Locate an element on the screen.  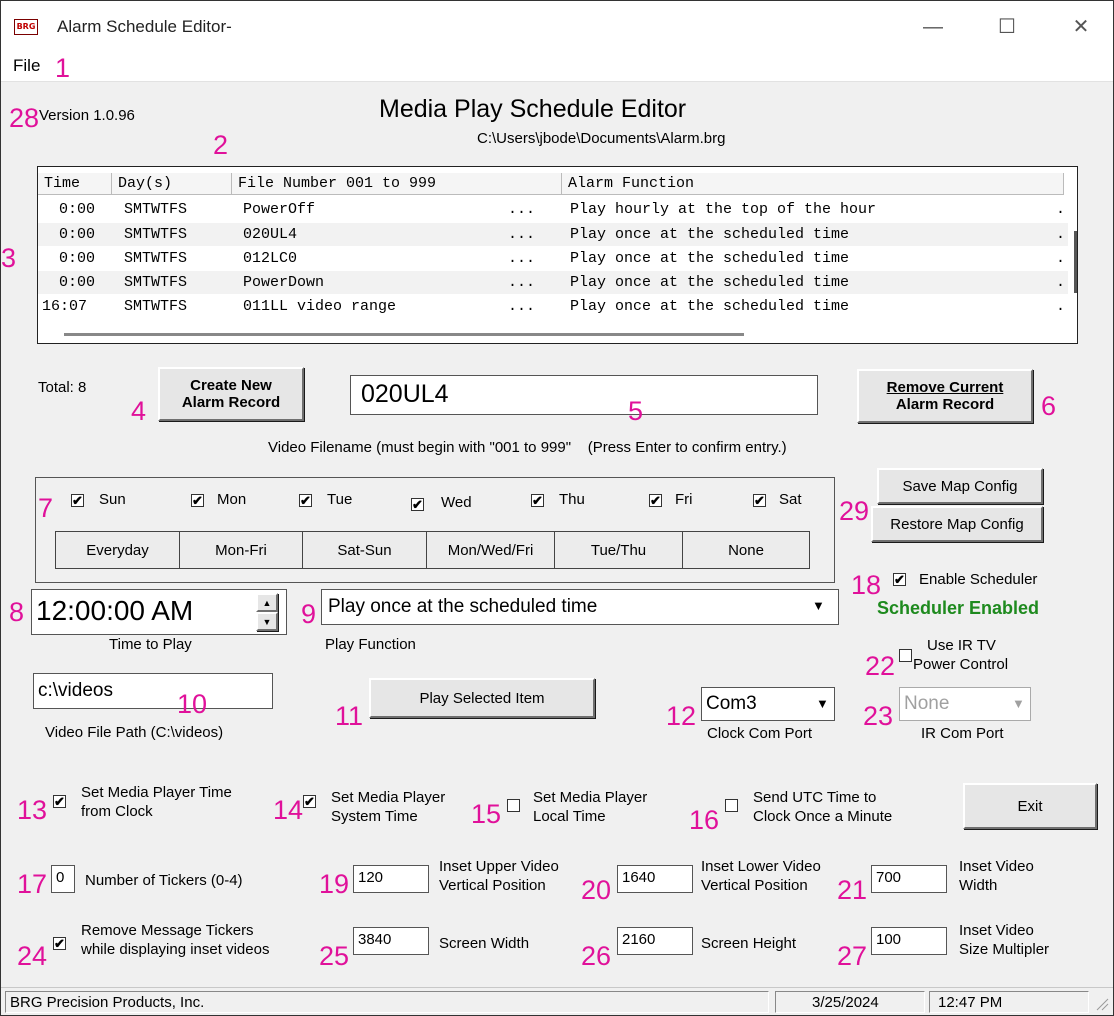
status-date: 3/25/2024 is located at coordinates (850, 1002).